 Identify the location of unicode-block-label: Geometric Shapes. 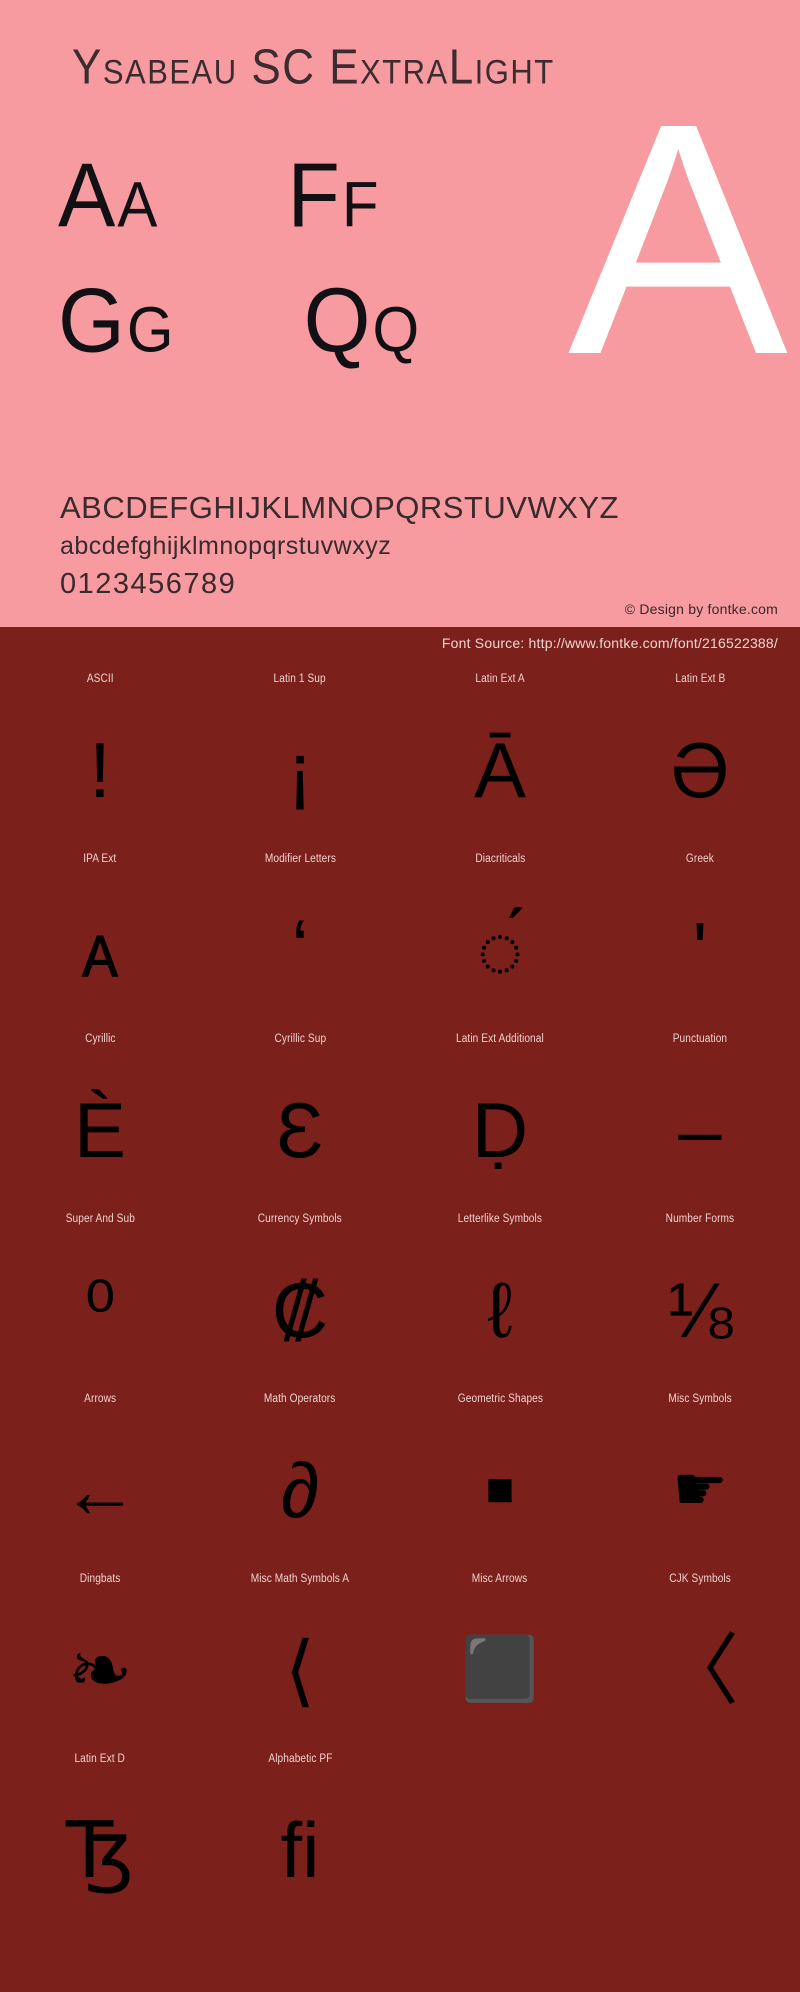
(500, 1399).